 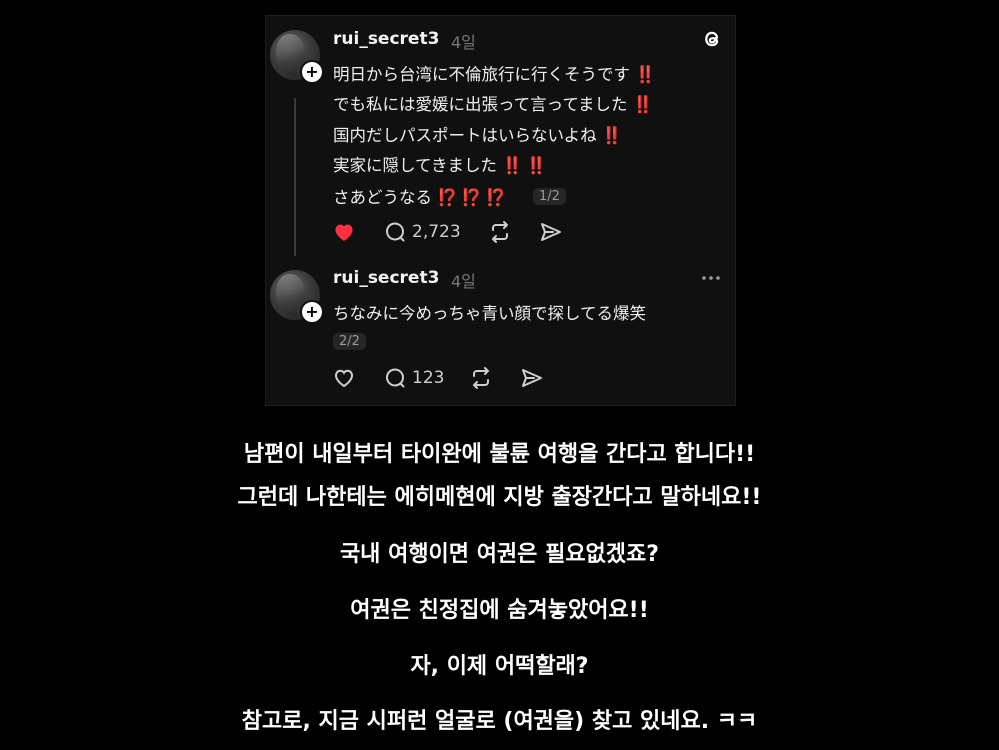 What do you see at coordinates (499, 554) in the screenshot?
I see `caption-line: 국내 여행이면 여권은 필요없겠죠?` at bounding box center [499, 554].